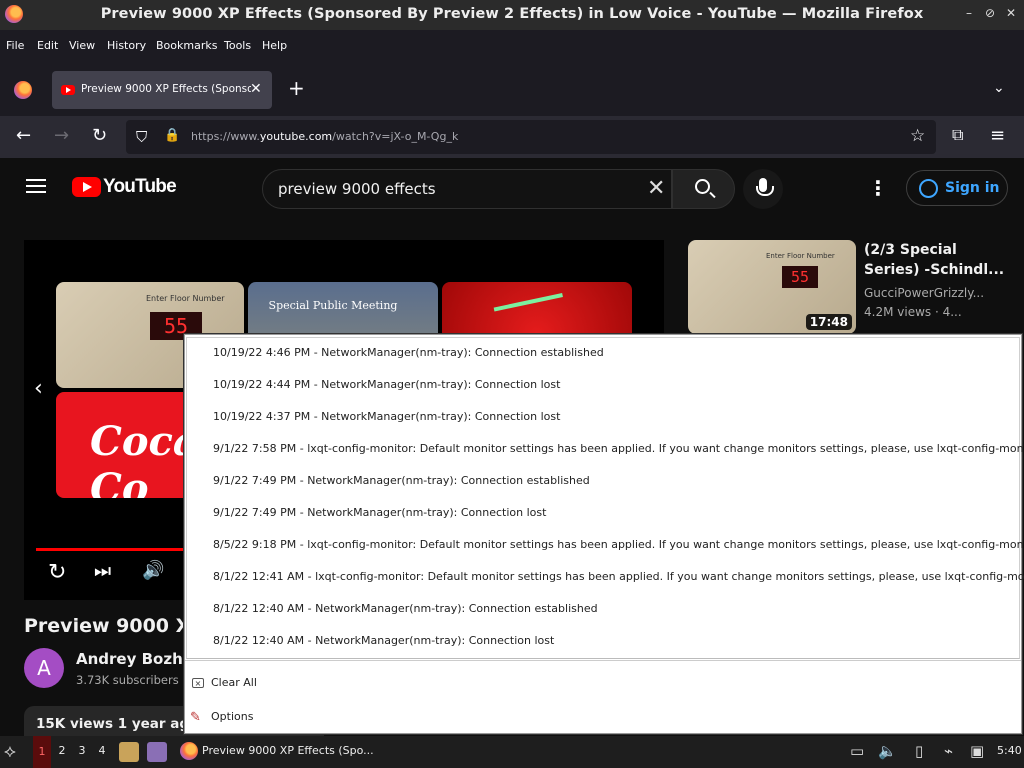  What do you see at coordinates (141, 137) in the screenshot?
I see `tracking-protection-shield-icon: ⛉` at bounding box center [141, 137].